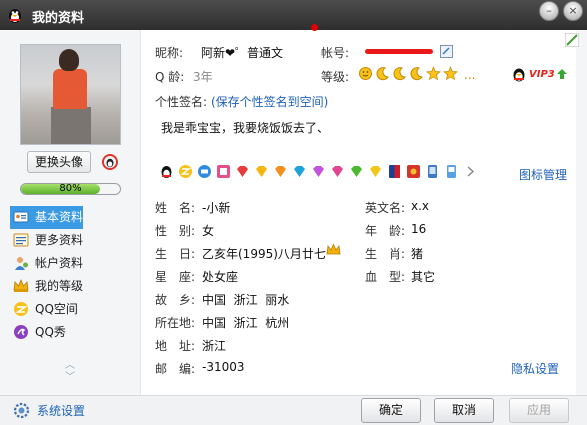 This screenshot has width=587, height=425. I want to click on nickname-value: 阿新❤゜普通文, so click(242, 53).